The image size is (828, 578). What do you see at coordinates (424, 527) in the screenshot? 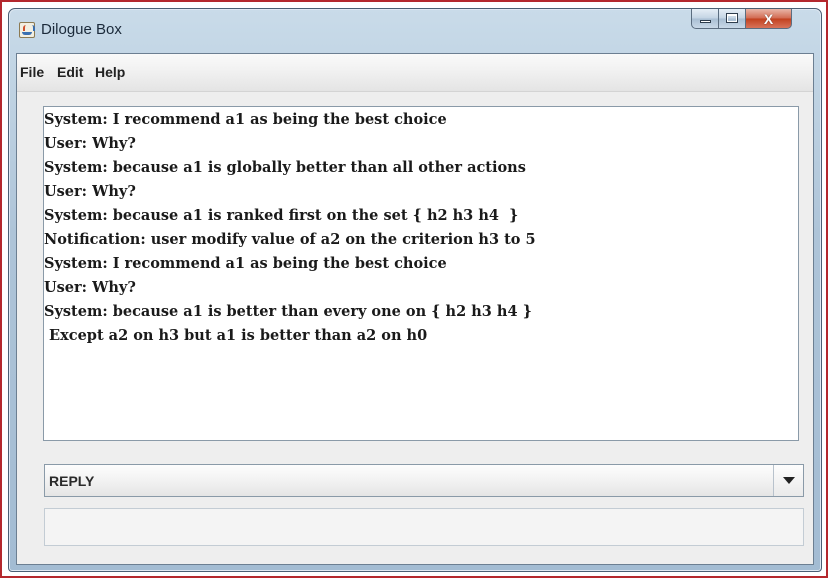
I see `reply-input` at bounding box center [424, 527].